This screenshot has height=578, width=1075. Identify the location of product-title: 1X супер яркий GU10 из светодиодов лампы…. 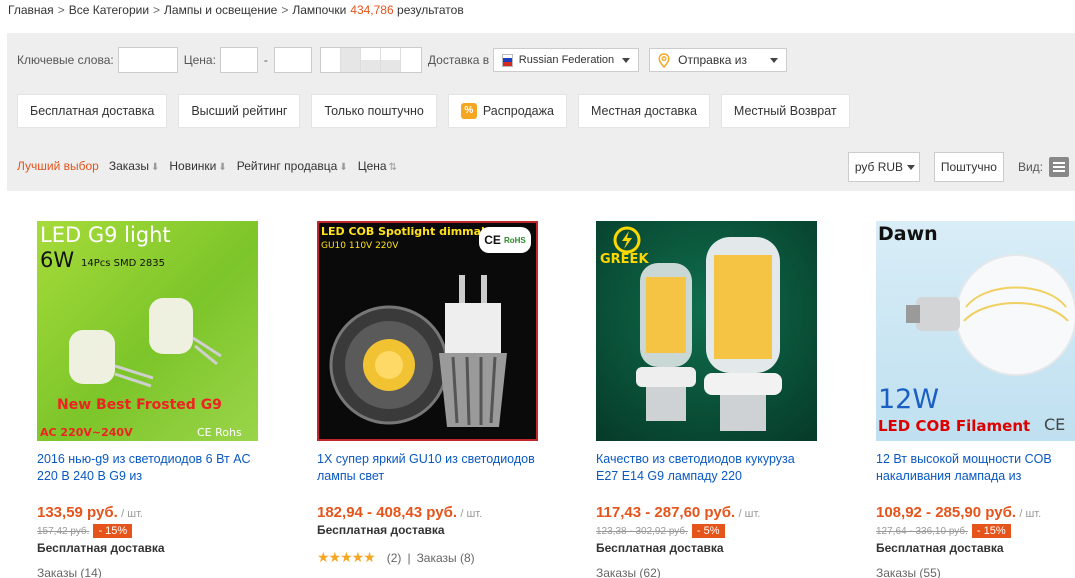
(427, 468).